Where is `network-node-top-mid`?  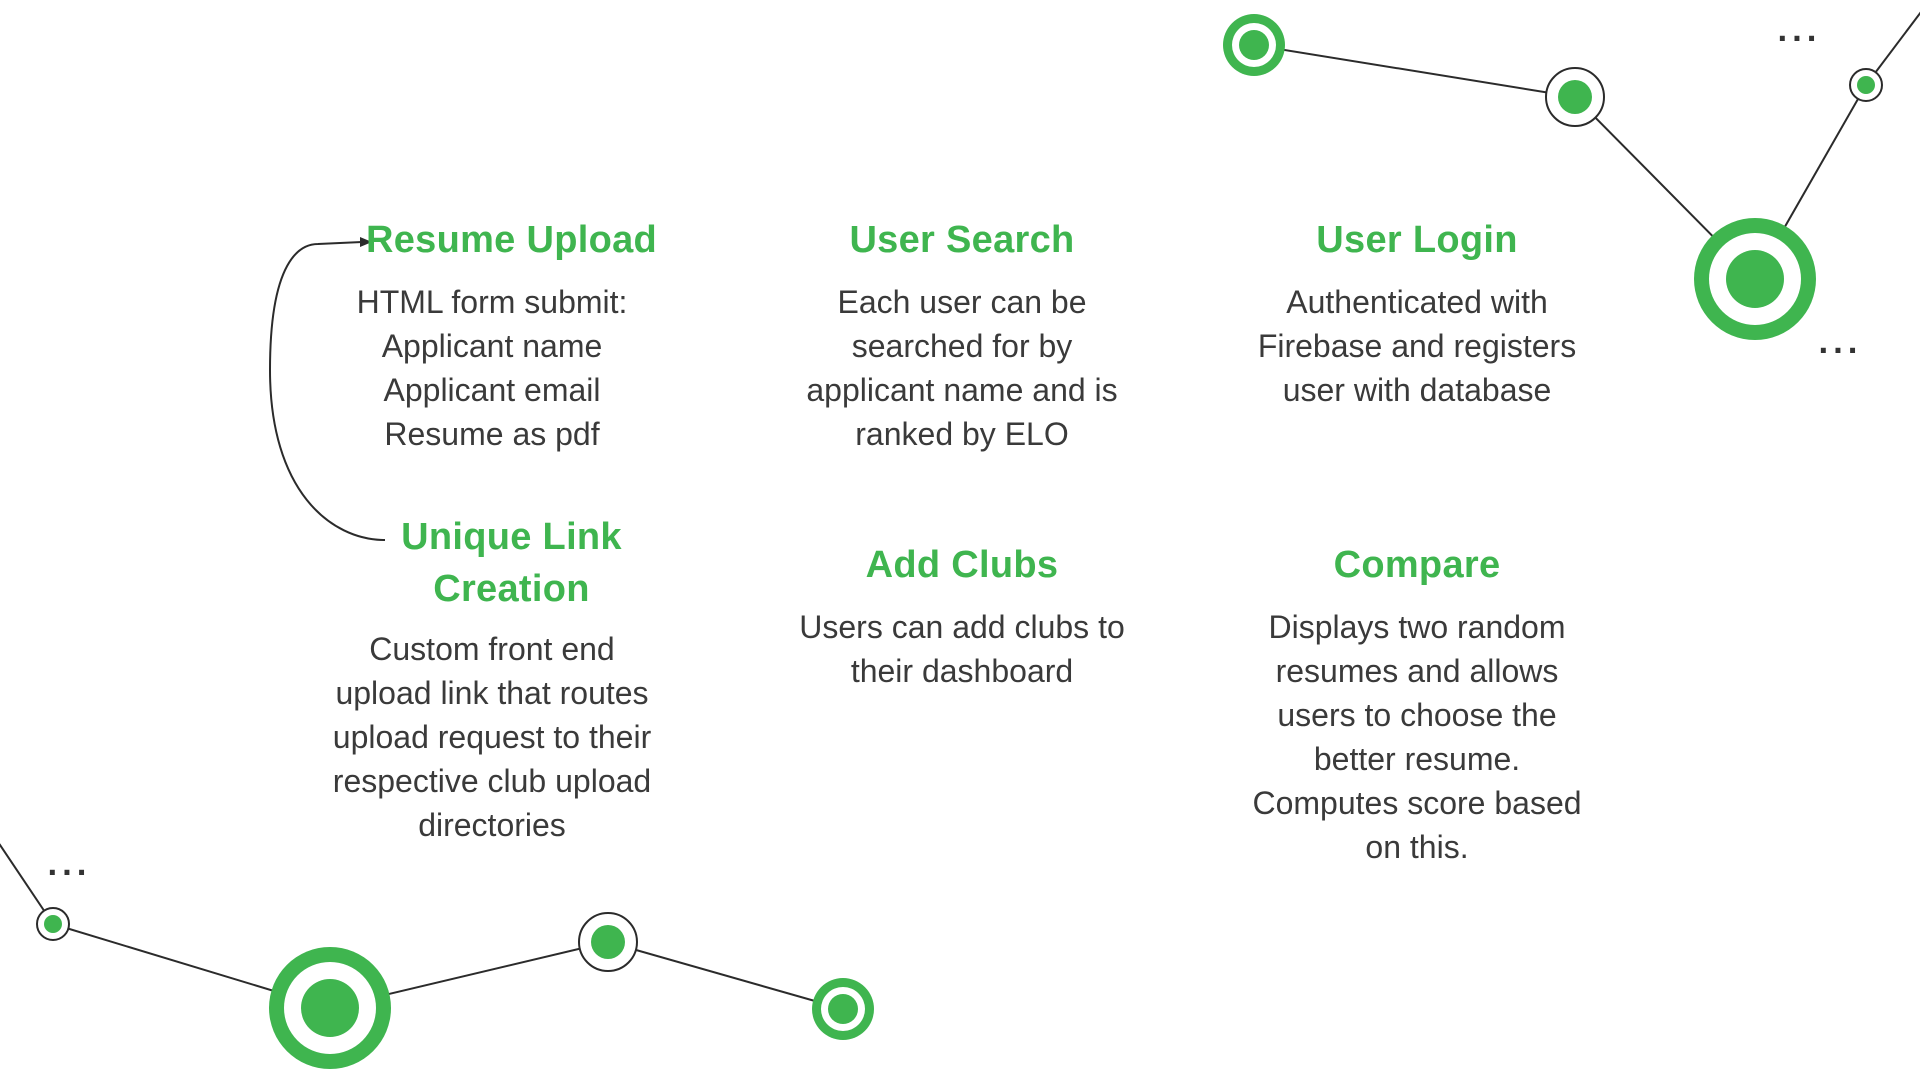
network-node-top-mid is located at coordinates (1575, 97).